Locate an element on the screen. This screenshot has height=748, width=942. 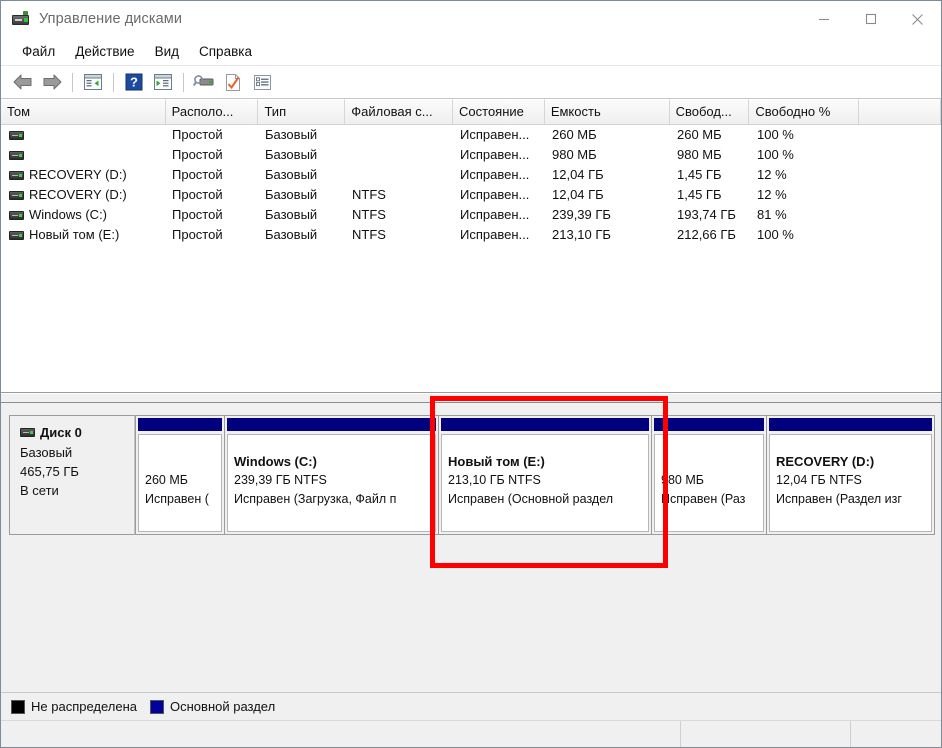
menu-item-help: Справка is located at coordinates (225, 51).